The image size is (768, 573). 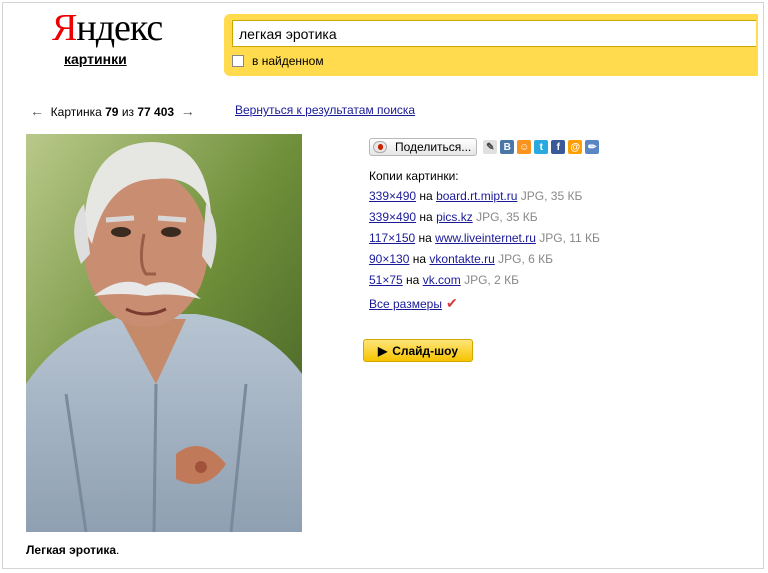 I want to click on slideshow-button: ▶ Слайд-шоу, so click(x=418, y=350).